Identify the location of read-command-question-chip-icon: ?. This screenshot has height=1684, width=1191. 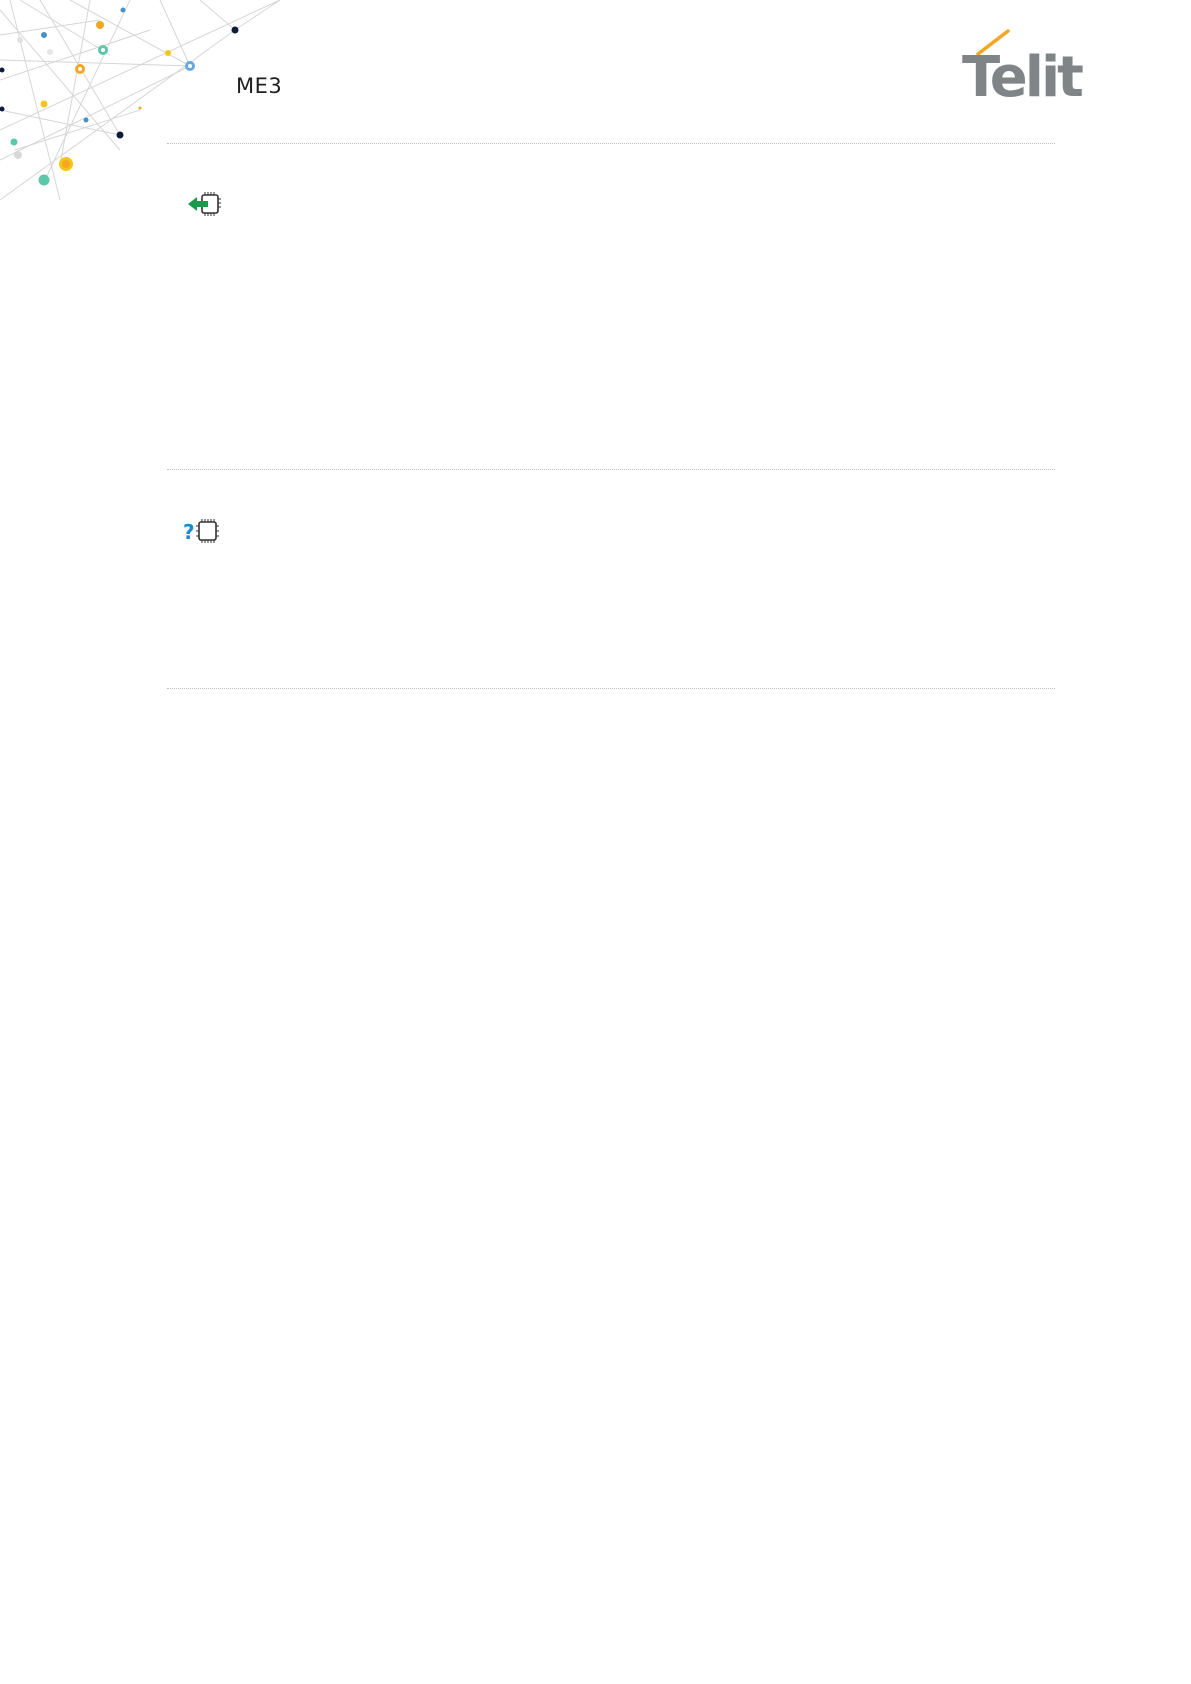
(201, 531).